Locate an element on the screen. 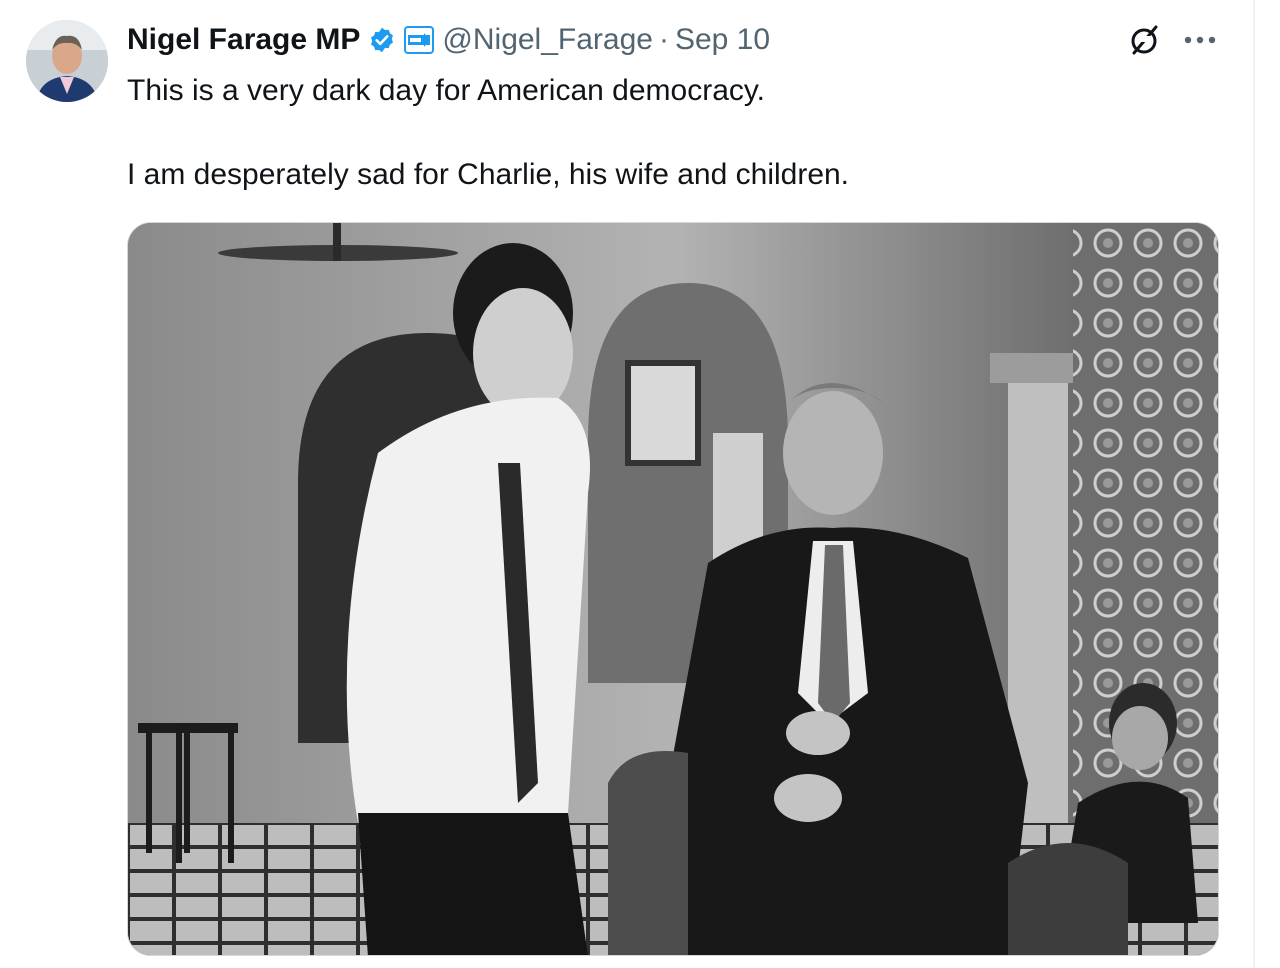 The image size is (1280, 968). author-avatar is located at coordinates (67, 61).